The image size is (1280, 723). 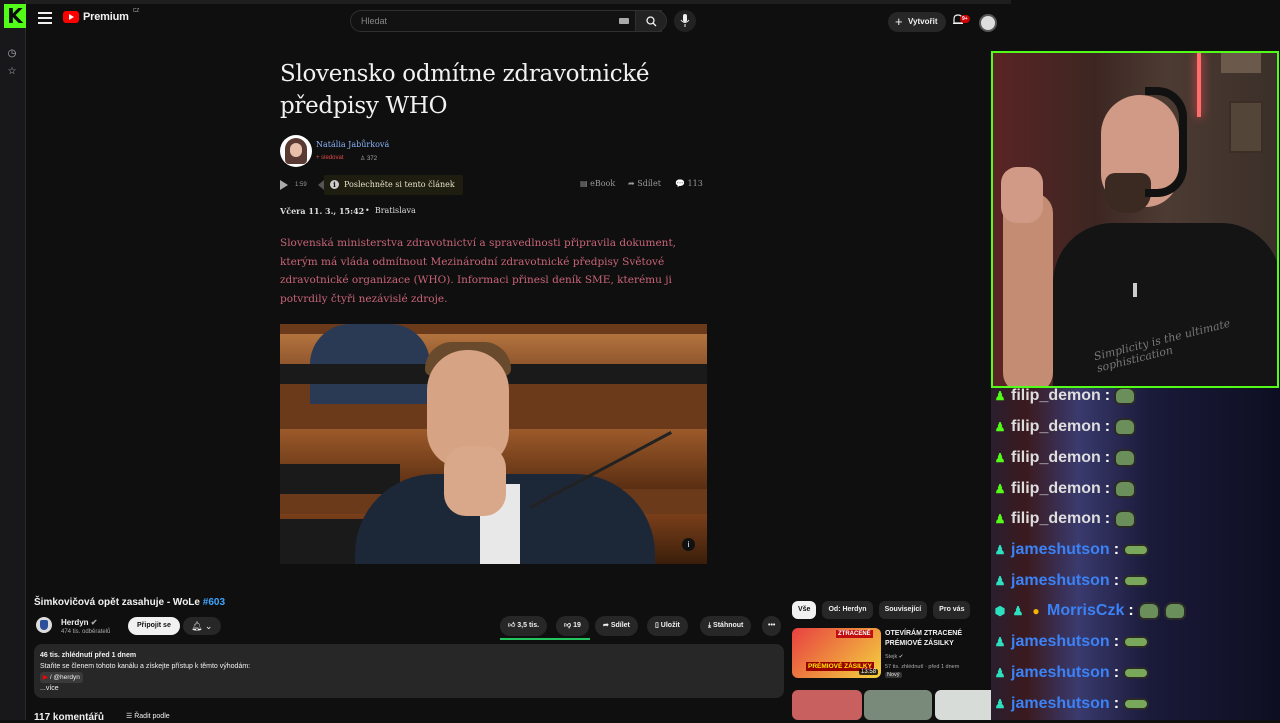 What do you see at coordinates (935, 639) in the screenshot?
I see `recommended-title: OTEVÍRÁM ZTRACENÉ PRÉMIOVÉ ZÁSILKY` at bounding box center [935, 639].